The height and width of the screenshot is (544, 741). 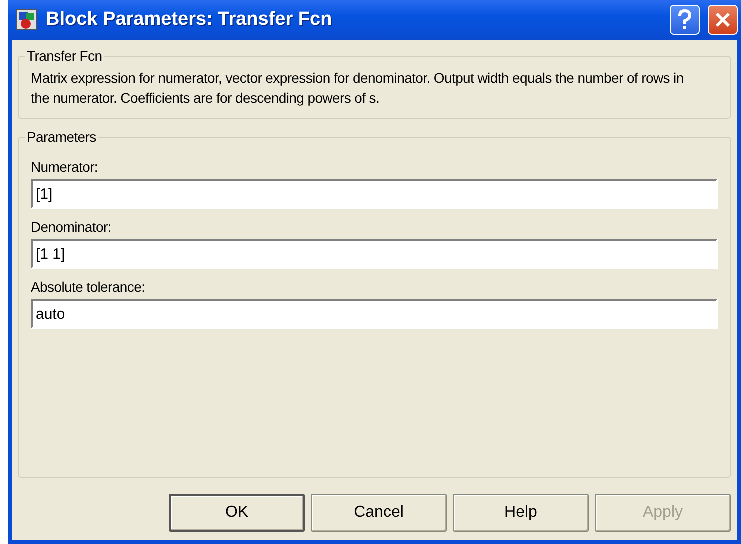 What do you see at coordinates (374, 194) in the screenshot?
I see `input-field: [1]` at bounding box center [374, 194].